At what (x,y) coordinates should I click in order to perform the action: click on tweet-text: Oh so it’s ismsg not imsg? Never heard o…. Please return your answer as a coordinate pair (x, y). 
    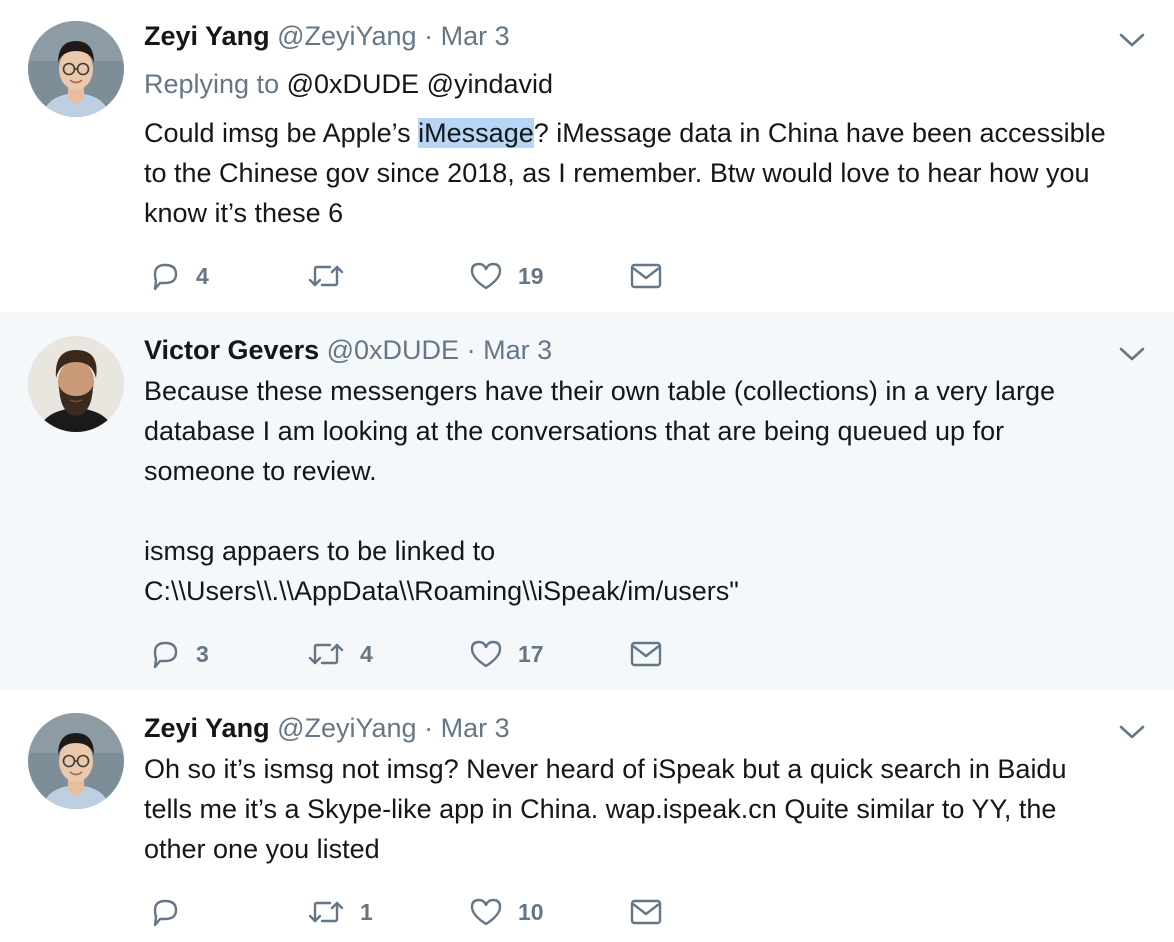
    Looking at the image, I should click on (654, 809).